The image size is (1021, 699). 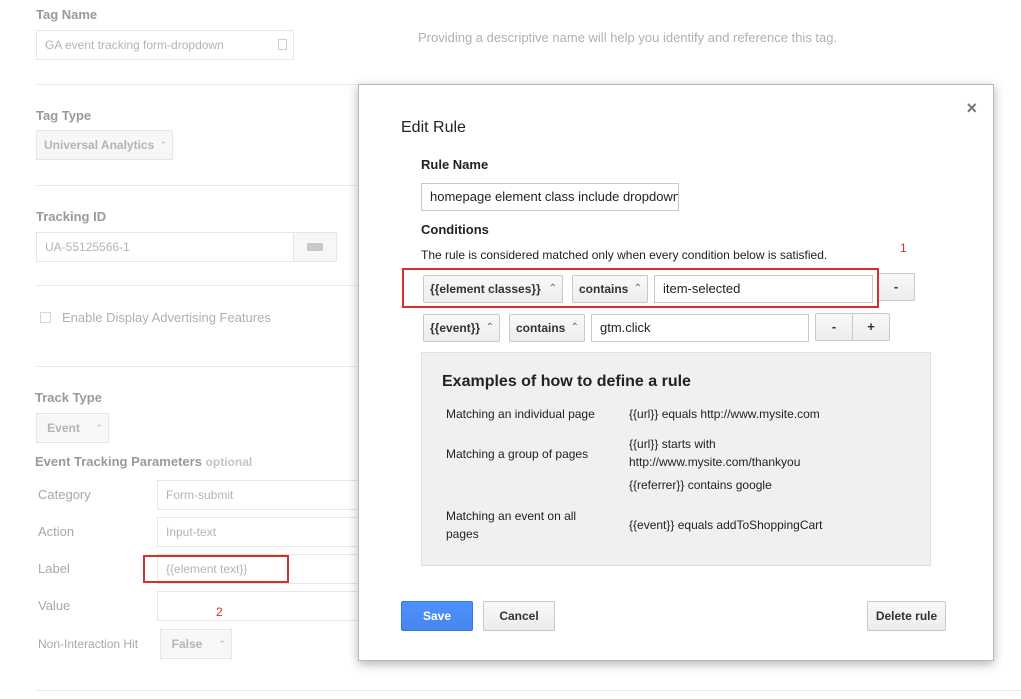 I want to click on condition-1-remove-button: -, so click(x=896, y=287).